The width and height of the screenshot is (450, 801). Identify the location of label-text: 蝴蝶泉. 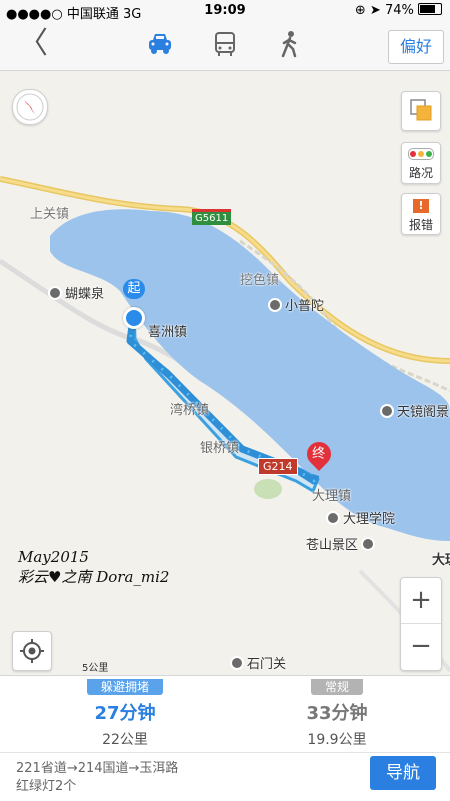
(85, 294).